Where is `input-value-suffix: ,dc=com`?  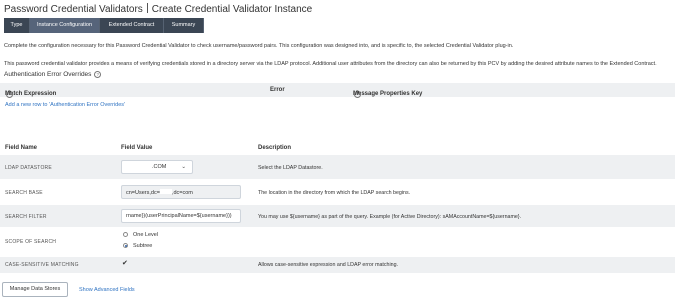
input-value-suffix: ,dc=com is located at coordinates (182, 193).